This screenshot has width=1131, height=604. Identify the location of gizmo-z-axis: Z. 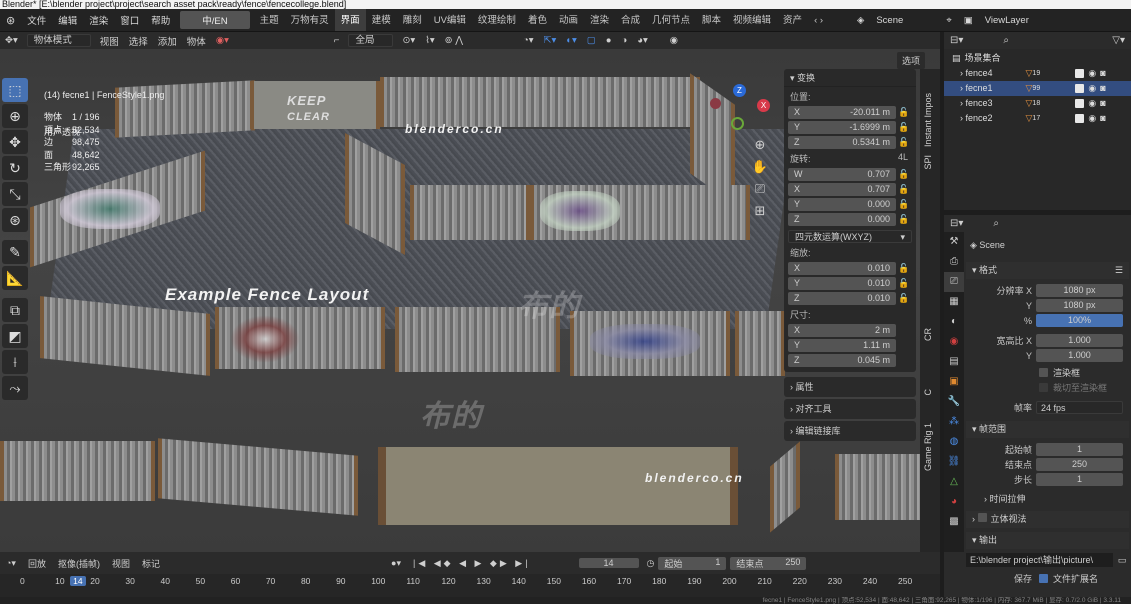
(739, 90).